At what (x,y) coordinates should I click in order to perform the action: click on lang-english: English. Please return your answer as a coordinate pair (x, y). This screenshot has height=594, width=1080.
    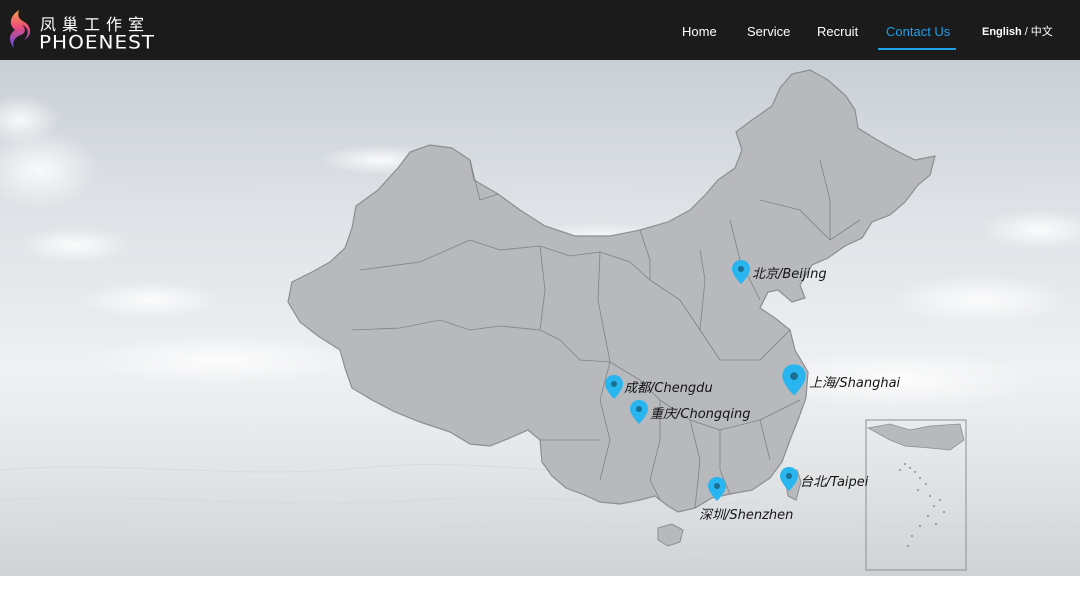
    Looking at the image, I should click on (1002, 32).